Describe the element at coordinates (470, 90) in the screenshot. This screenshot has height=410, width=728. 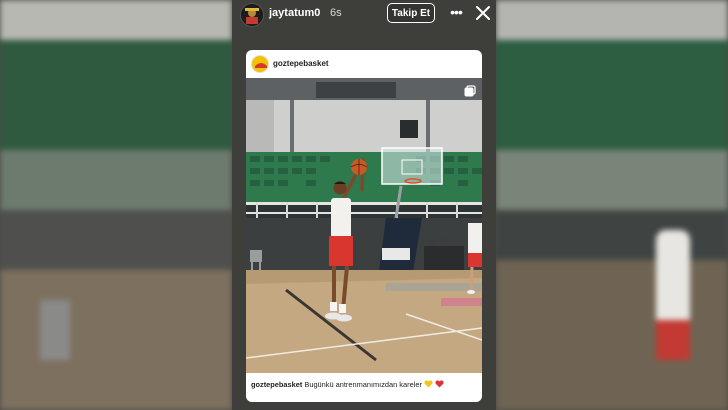
I see `carousel-icon` at that location.